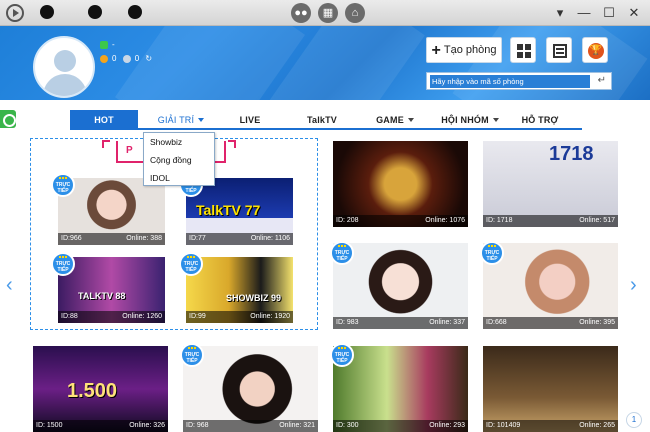  I want to click on menu-dropdown-icon: ▾, so click(560, 13).